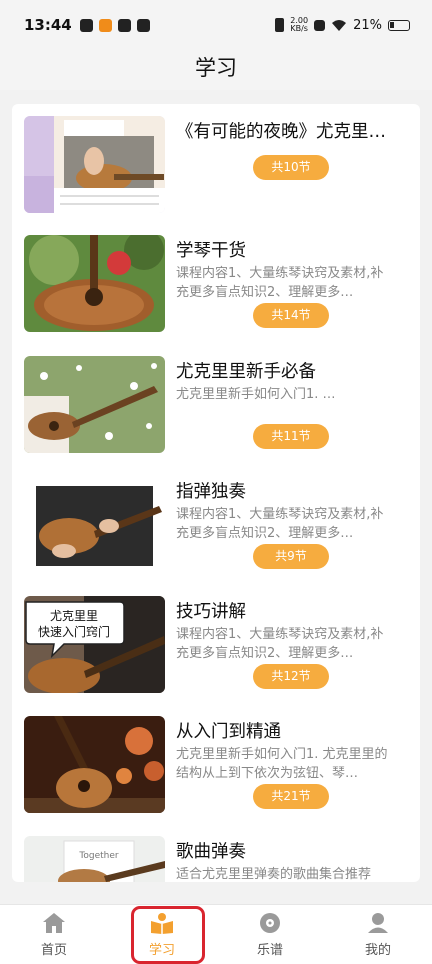 Image resolution: width=432 pixels, height=964 pixels. Describe the element at coordinates (161, 950) in the screenshot. I see `tab-label: 学习` at that location.